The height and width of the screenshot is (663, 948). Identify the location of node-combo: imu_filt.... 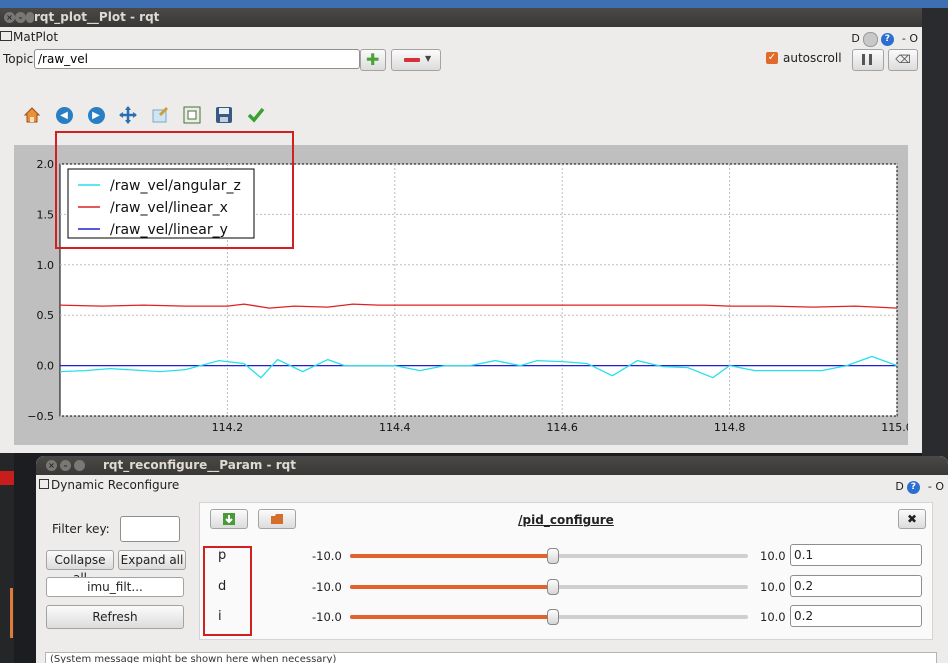
(115, 587).